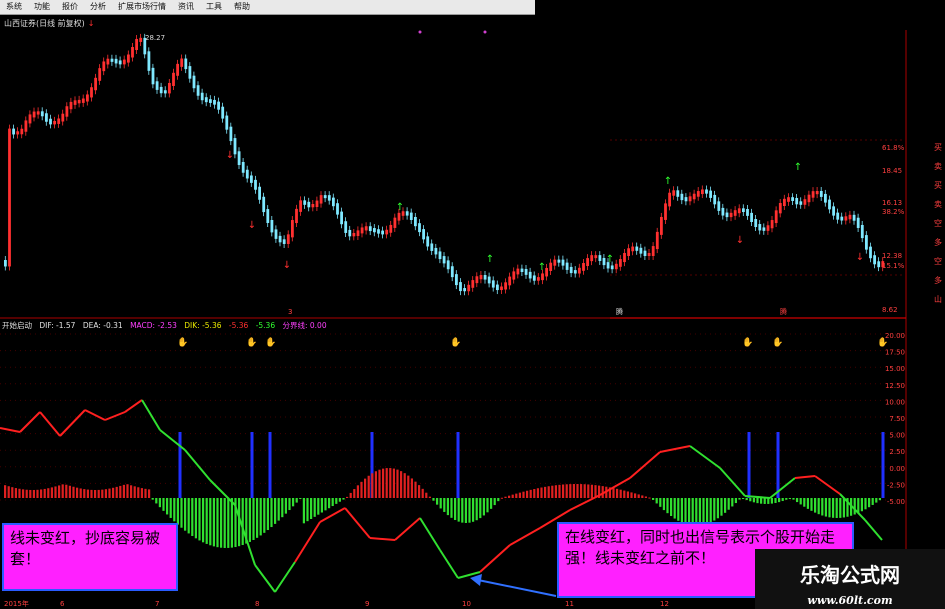  What do you see at coordinates (896, 485) in the screenshot?
I see `macd-axis-label-9: -2.50` at bounding box center [896, 485].